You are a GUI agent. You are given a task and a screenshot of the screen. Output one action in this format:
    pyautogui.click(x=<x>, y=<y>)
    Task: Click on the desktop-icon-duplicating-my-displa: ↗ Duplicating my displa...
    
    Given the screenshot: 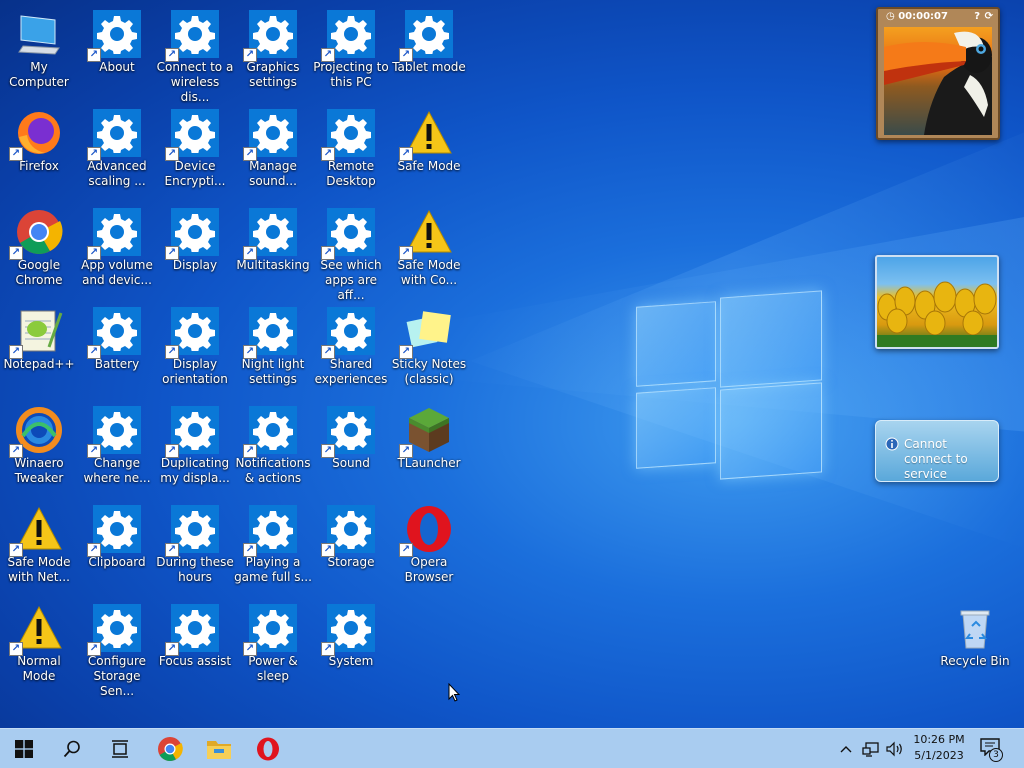 What is the action you would take?
    pyautogui.click(x=195, y=448)
    